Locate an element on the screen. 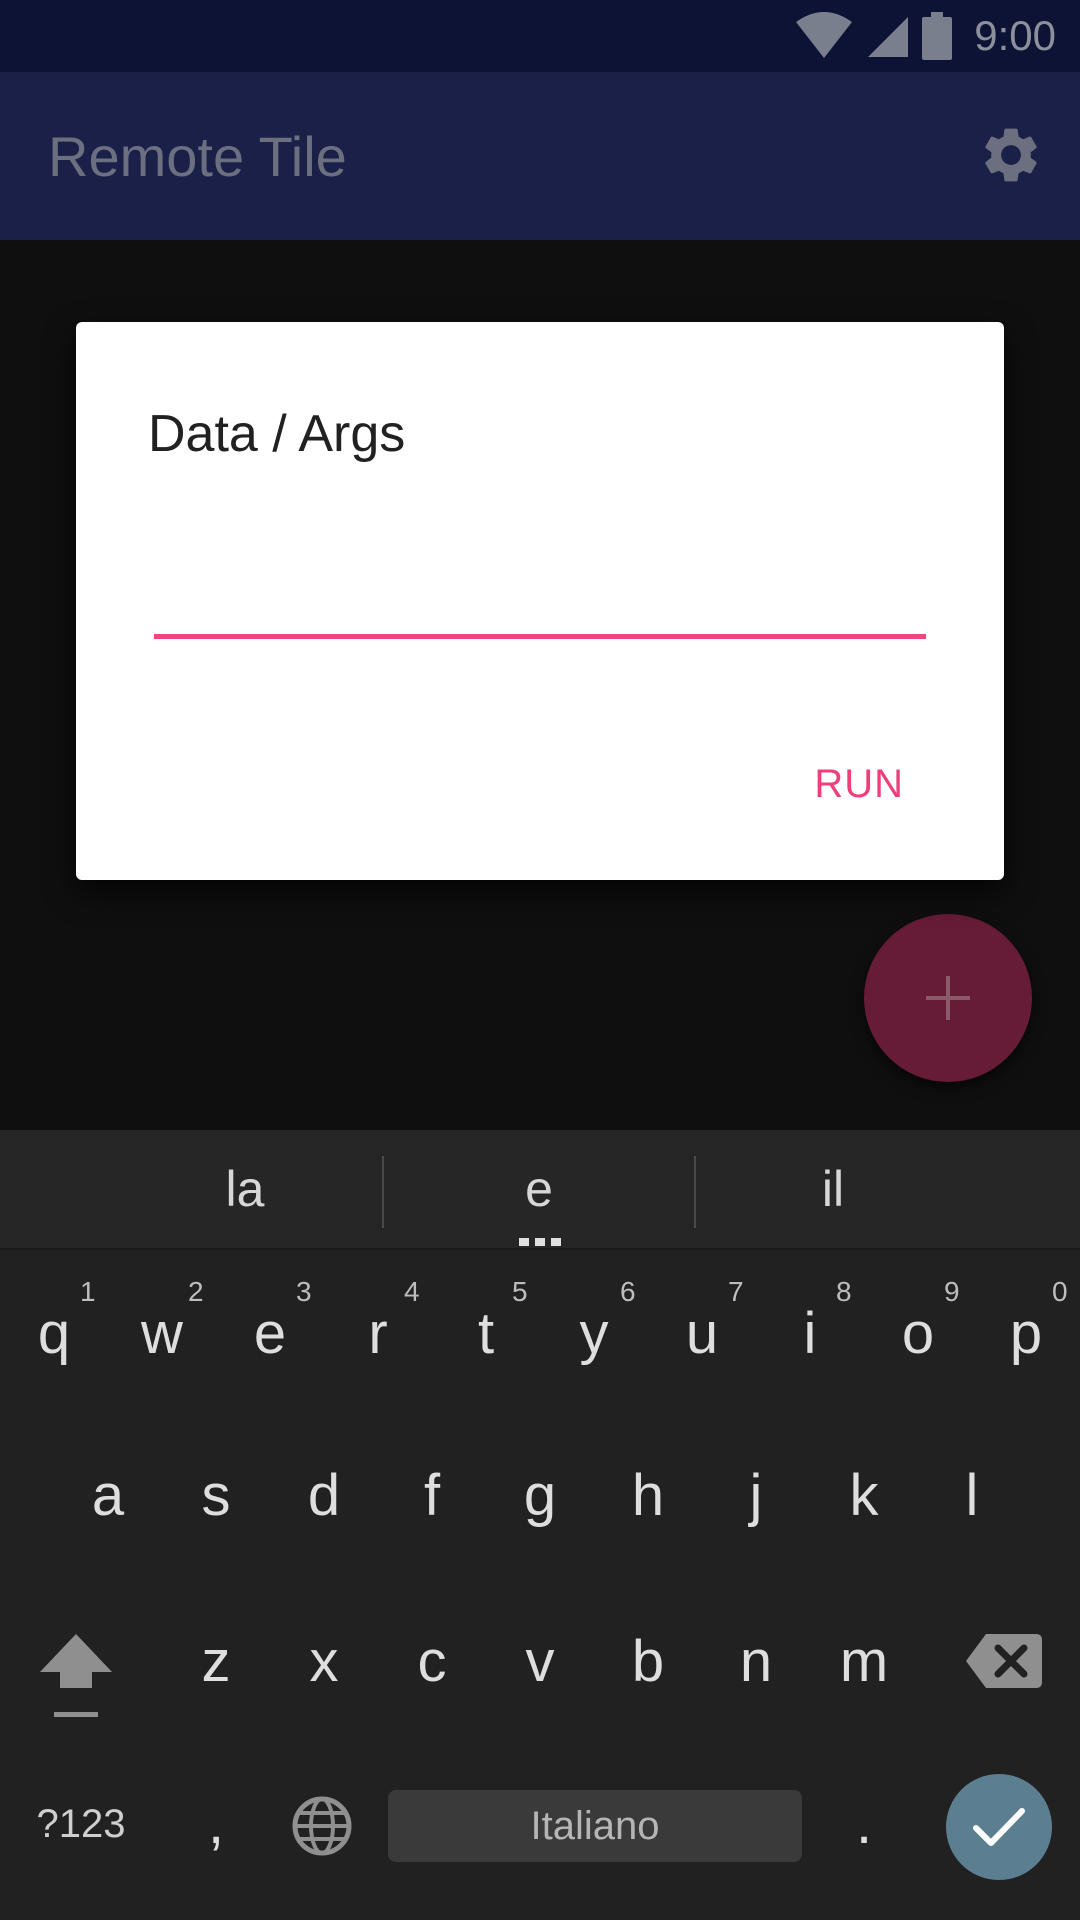  key-d: d is located at coordinates (324, 1495).